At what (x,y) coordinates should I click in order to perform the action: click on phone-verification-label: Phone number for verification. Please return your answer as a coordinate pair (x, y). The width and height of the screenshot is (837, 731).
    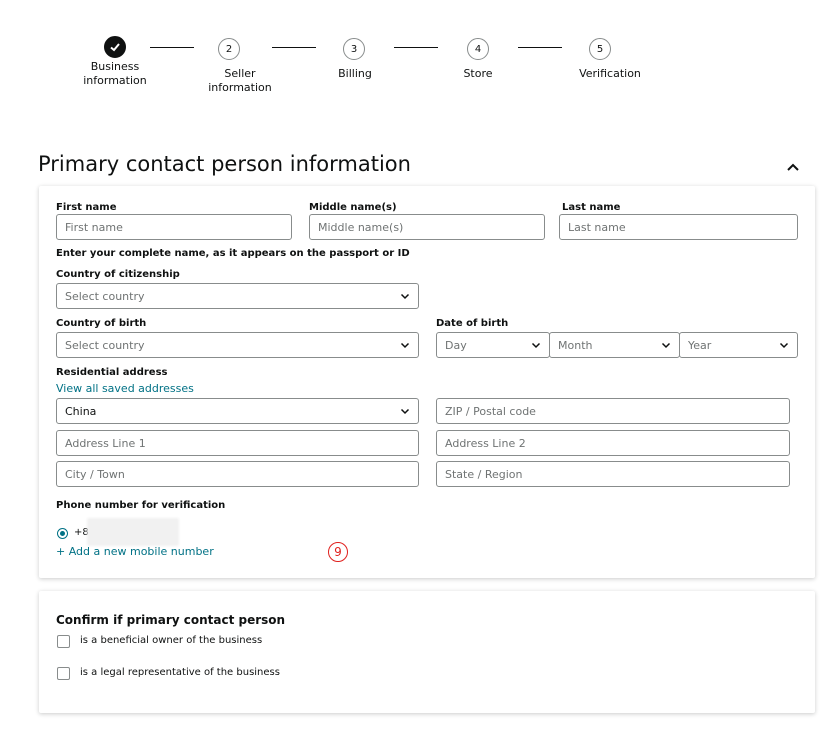
    Looking at the image, I should click on (141, 505).